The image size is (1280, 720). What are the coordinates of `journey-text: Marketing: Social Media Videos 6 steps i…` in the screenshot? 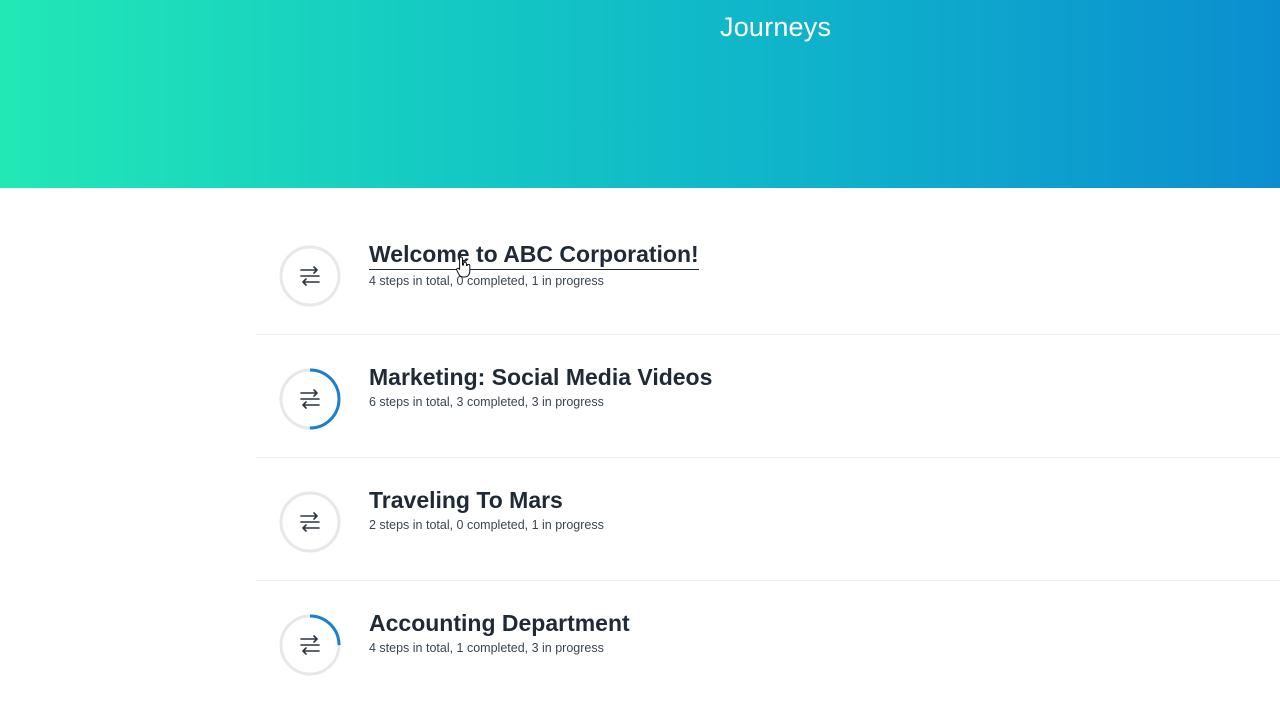 It's located at (540, 386).